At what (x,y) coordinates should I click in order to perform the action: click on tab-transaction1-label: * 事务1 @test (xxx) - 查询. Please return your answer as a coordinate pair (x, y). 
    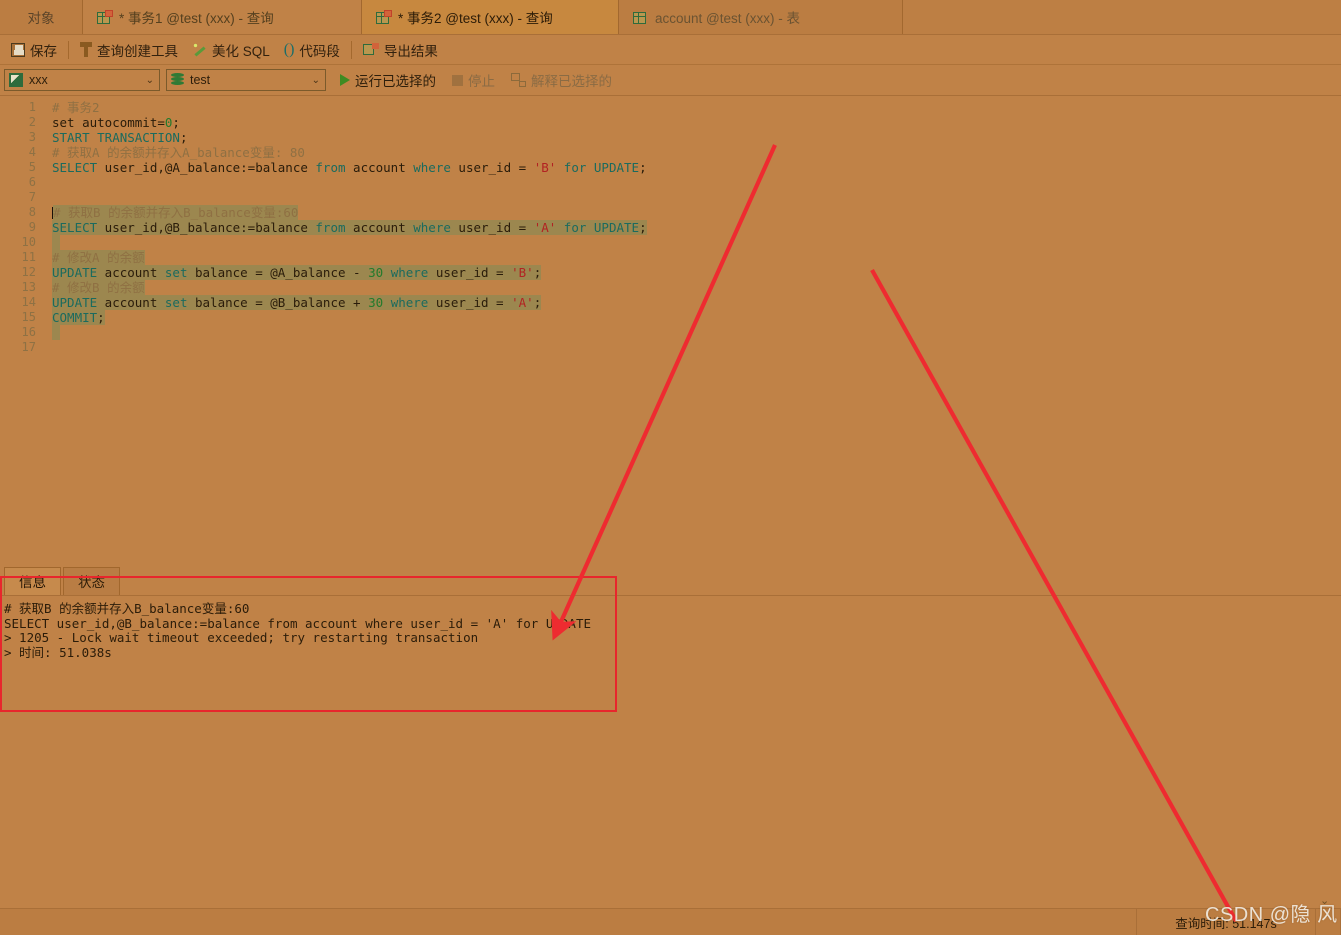
    Looking at the image, I should click on (196, 18).